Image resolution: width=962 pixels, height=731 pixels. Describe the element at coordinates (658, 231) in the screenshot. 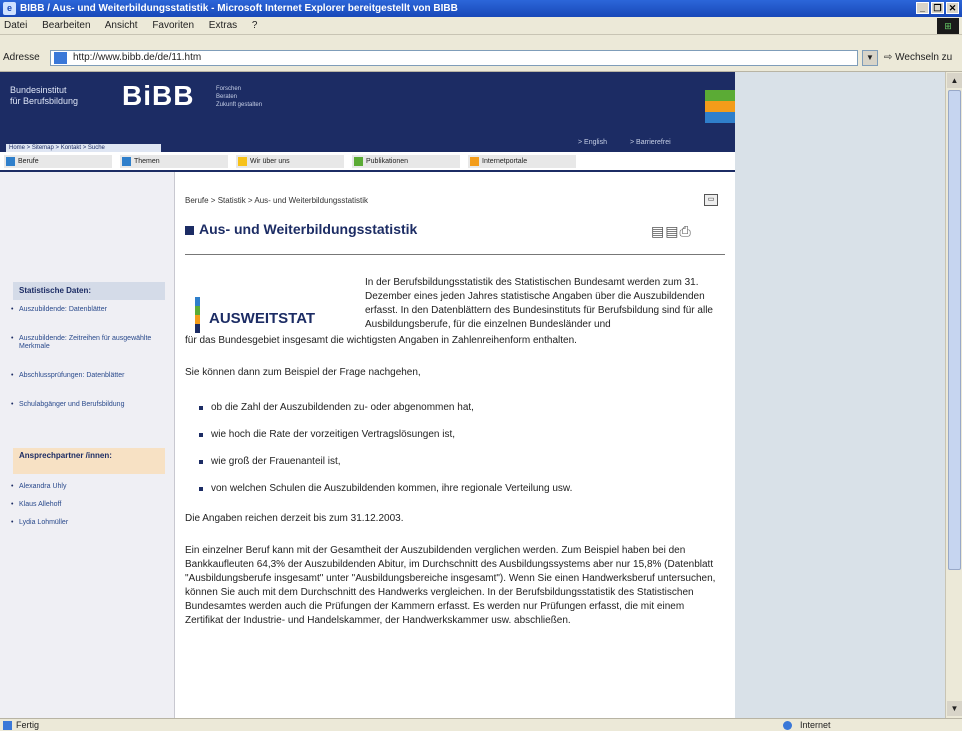

I see `print-version-icon: ▤` at that location.